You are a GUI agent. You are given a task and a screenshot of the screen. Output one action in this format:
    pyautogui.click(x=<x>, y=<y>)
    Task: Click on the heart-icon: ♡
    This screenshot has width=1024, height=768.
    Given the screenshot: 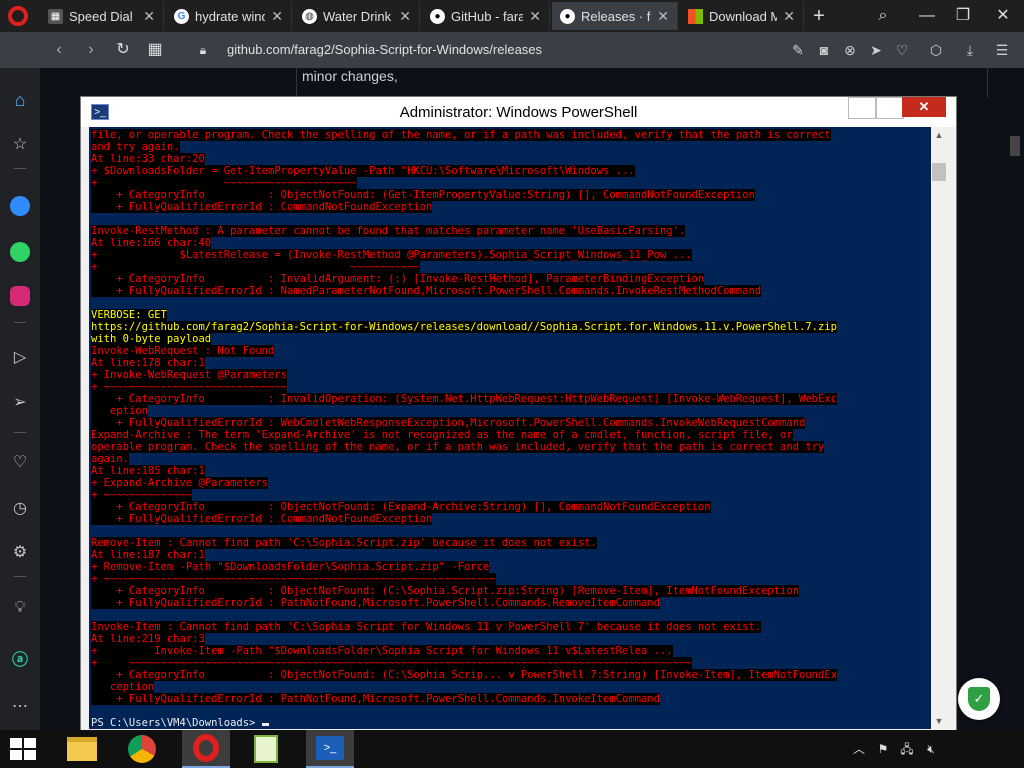 What is the action you would take?
    pyautogui.click(x=902, y=50)
    